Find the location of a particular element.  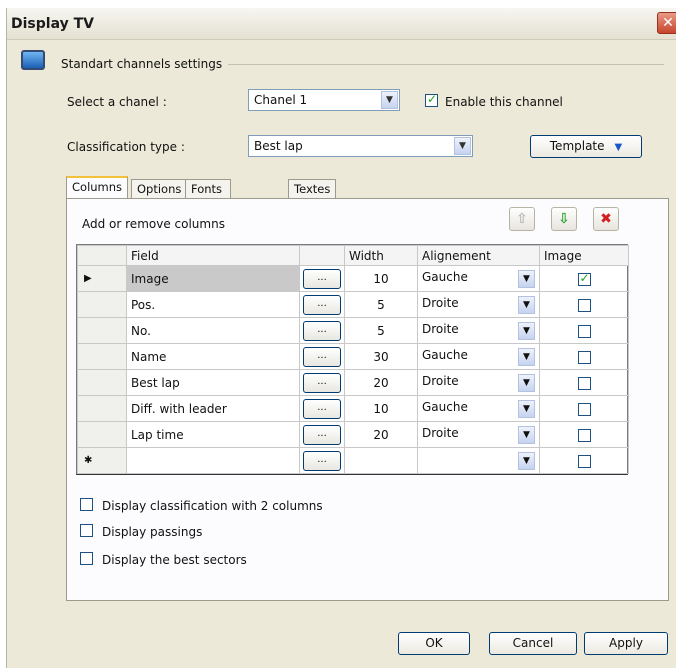

table-row: Lap time... 20 Droite ▼ is located at coordinates (353, 434).